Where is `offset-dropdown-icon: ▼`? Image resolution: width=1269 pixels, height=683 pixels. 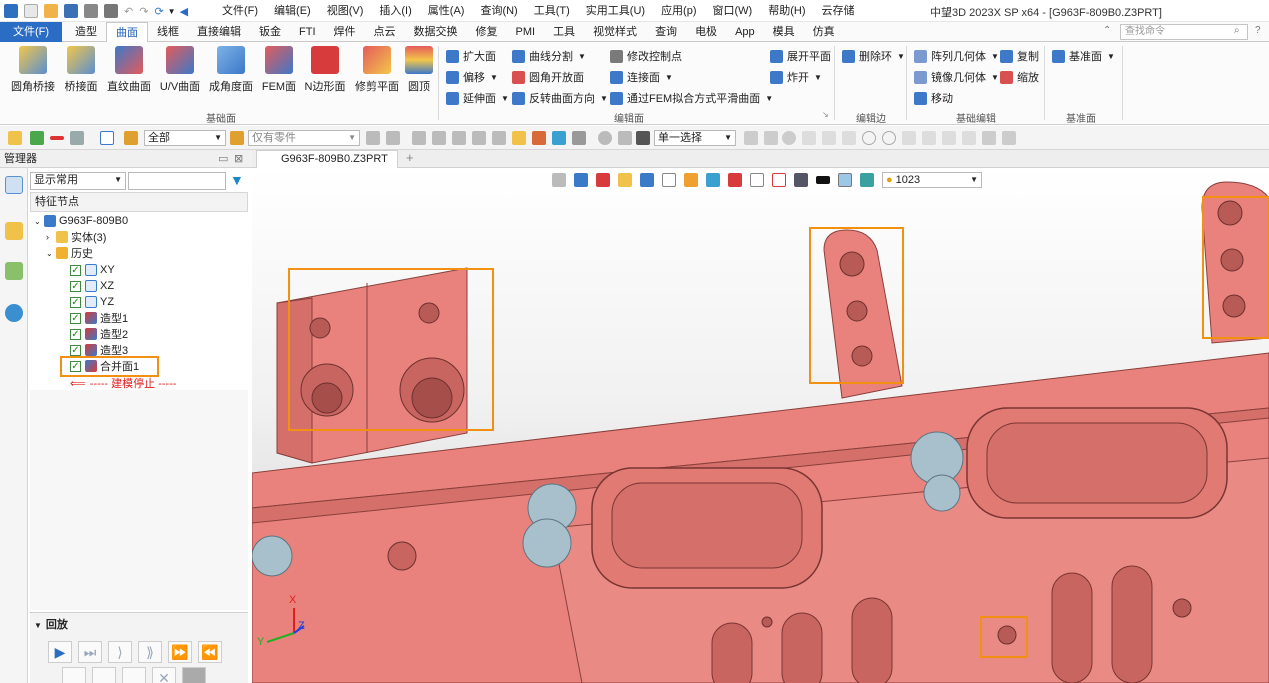 offset-dropdown-icon: ▼ is located at coordinates (494, 77).